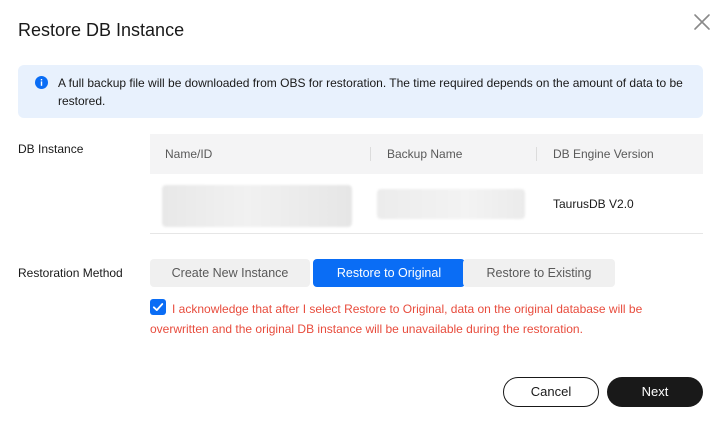 The image size is (725, 423). What do you see at coordinates (51, 149) in the screenshot?
I see `db-instance-label: DB Instance` at bounding box center [51, 149].